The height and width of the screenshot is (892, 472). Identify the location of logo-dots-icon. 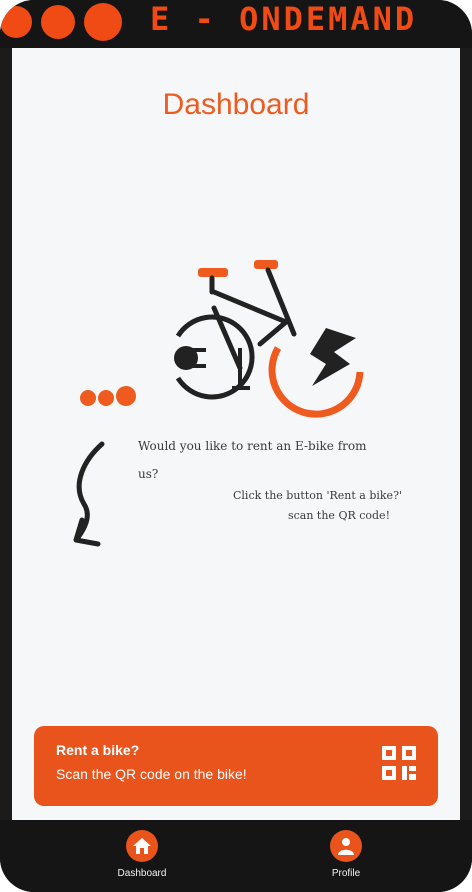
(61, 22).